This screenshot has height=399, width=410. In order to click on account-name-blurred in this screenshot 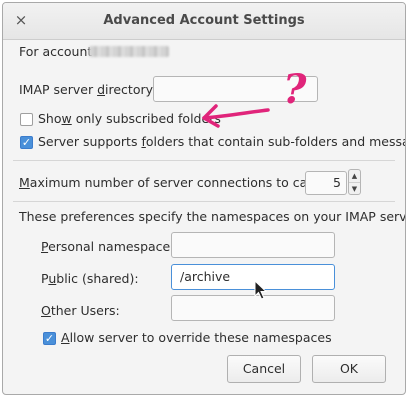, I will do `click(129, 51)`.